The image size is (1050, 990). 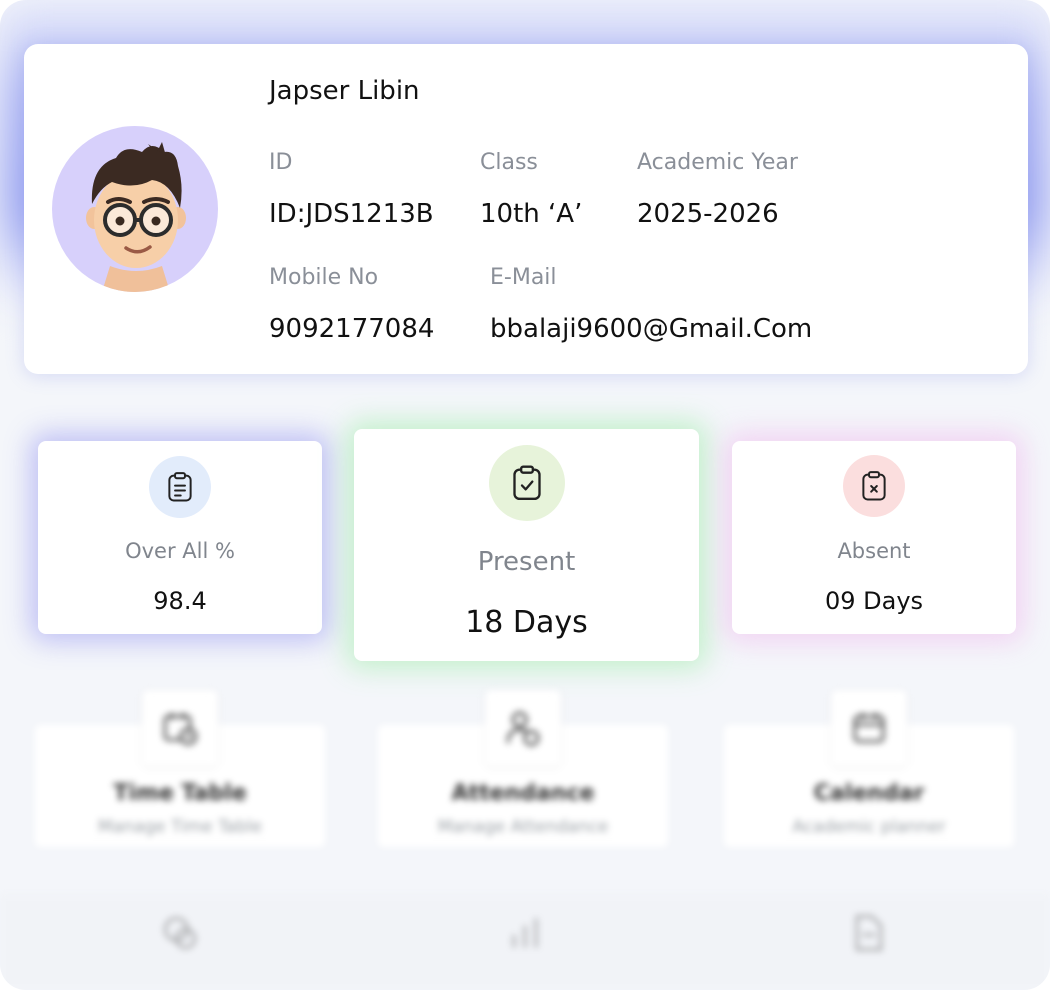 What do you see at coordinates (180, 827) in the screenshot?
I see `menu-subtitle: Manage Time Table` at bounding box center [180, 827].